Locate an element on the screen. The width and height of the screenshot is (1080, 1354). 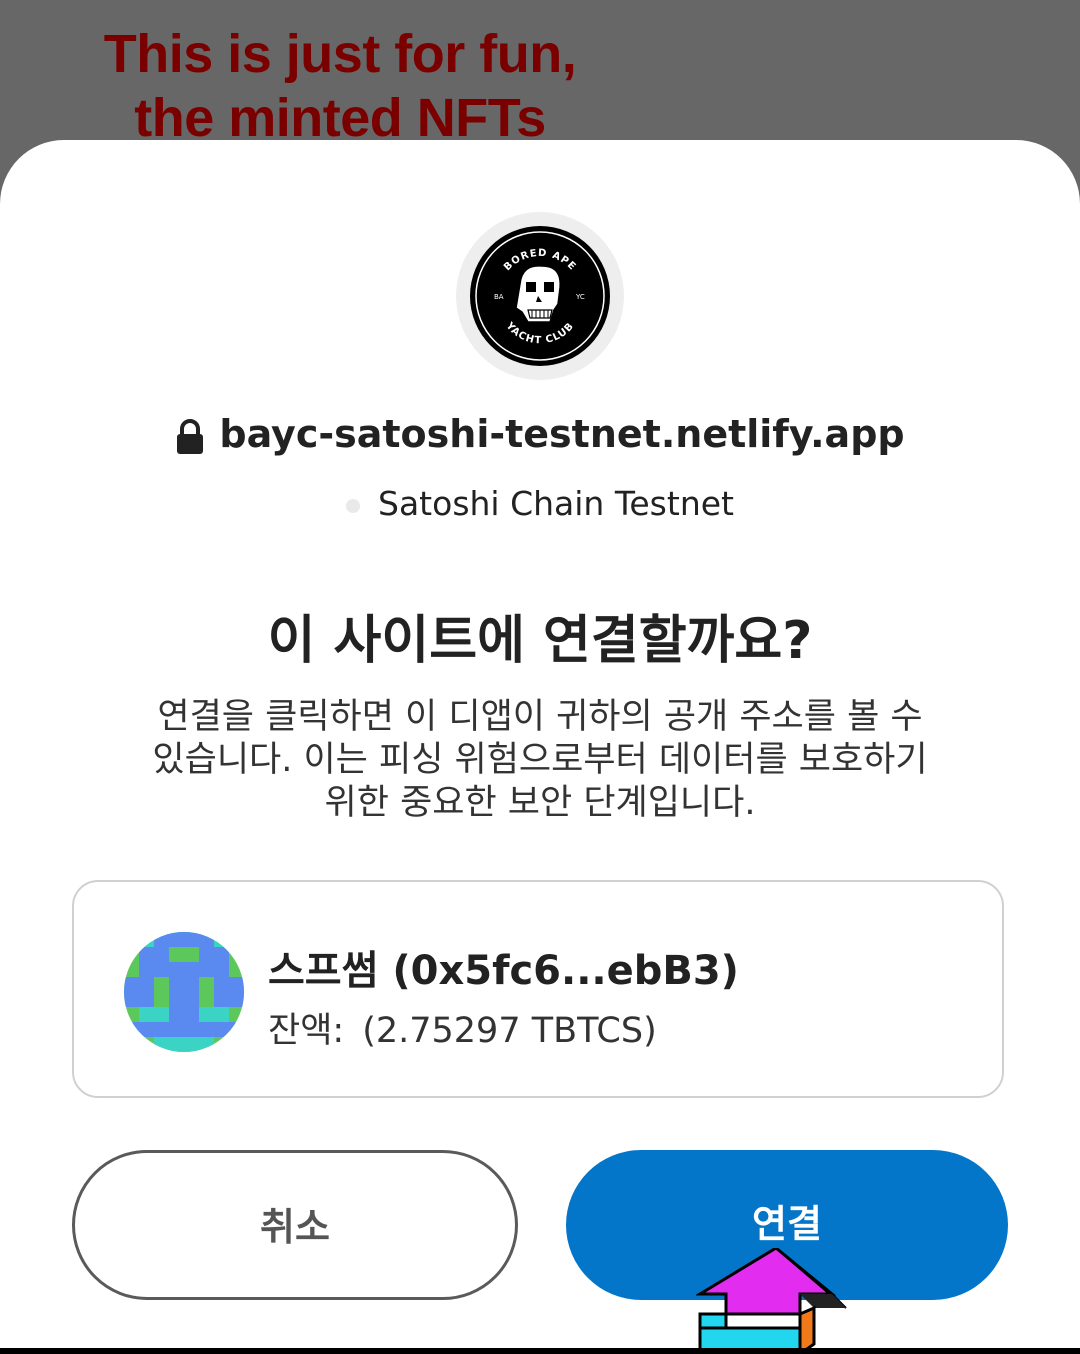
account-balance: 잔액: (2.75297 TBTCS) is located at coordinates (462, 1027).